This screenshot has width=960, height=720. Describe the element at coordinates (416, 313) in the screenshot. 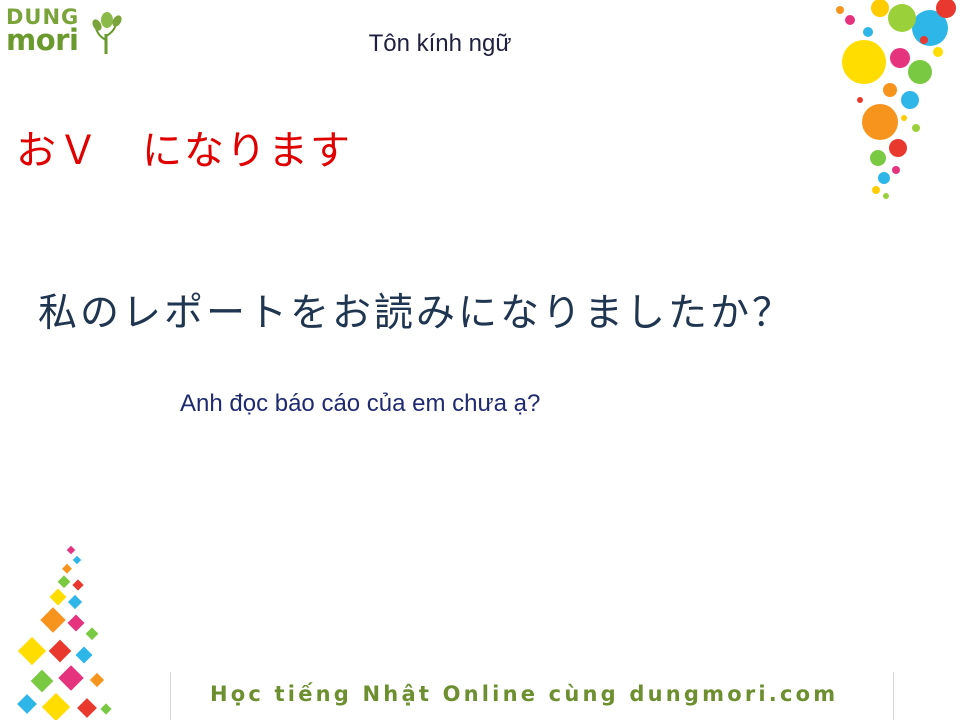

I see `example-sentence-japanese: 私のレポートをお読みになりましたか？` at that location.